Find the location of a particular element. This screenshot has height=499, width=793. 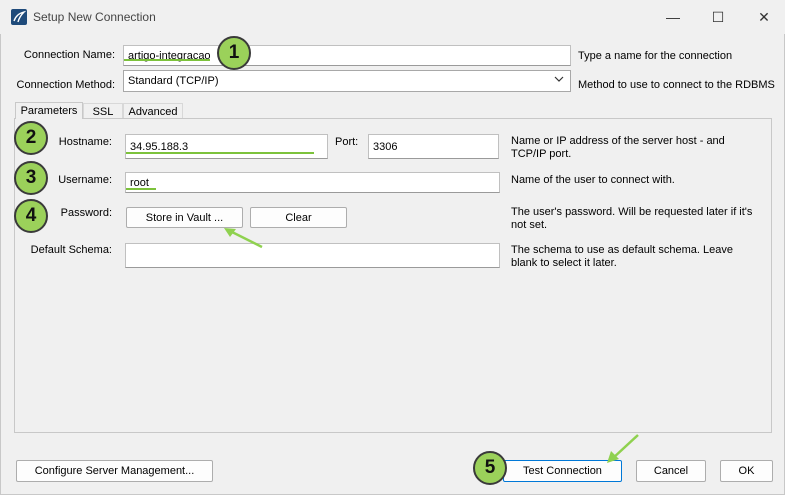

chevron-down-icon is located at coordinates (559, 80).